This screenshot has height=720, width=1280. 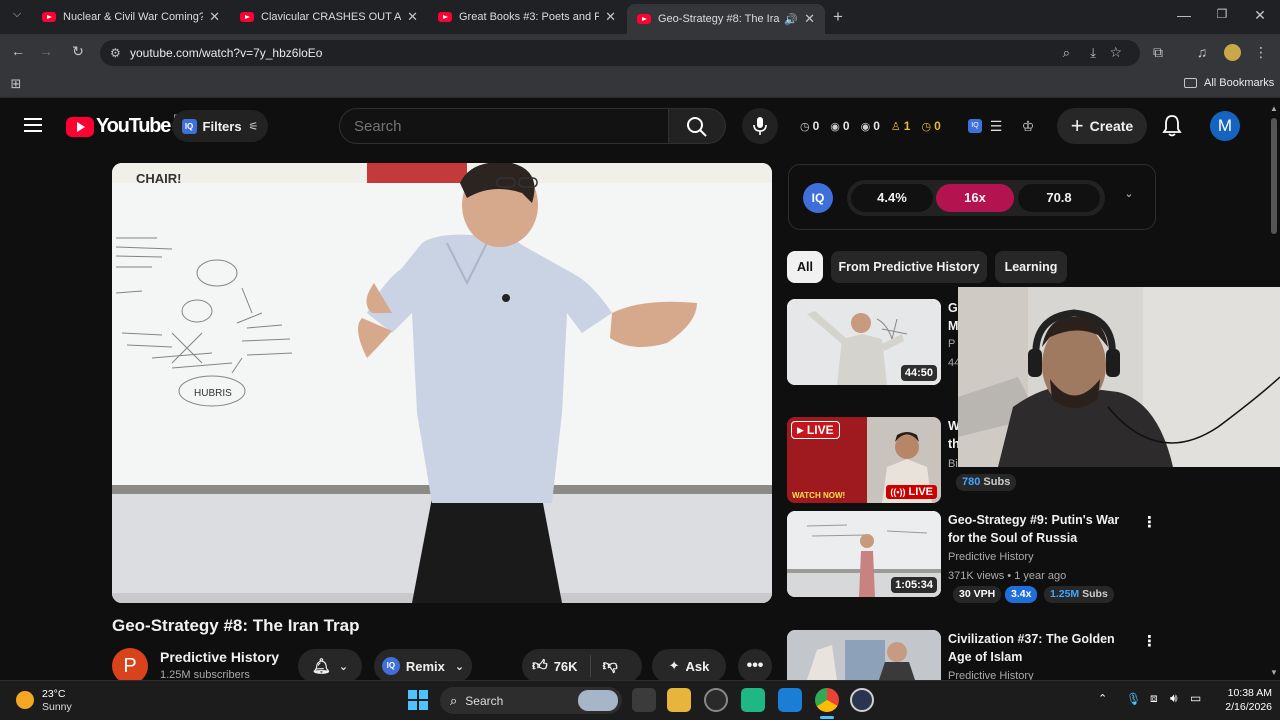 I want to click on apps-grid-icon: ⊞, so click(x=16, y=83).